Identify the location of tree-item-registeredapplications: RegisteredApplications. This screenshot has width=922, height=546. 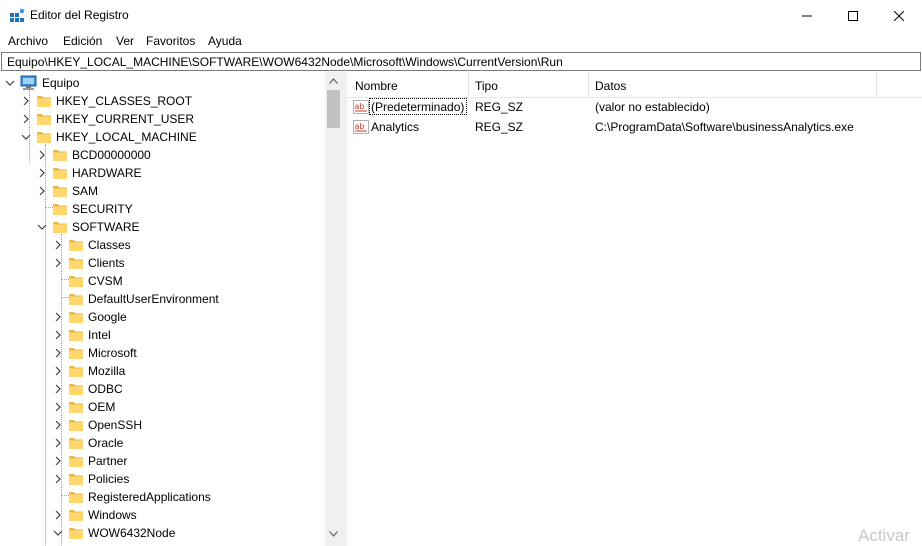
(163, 497).